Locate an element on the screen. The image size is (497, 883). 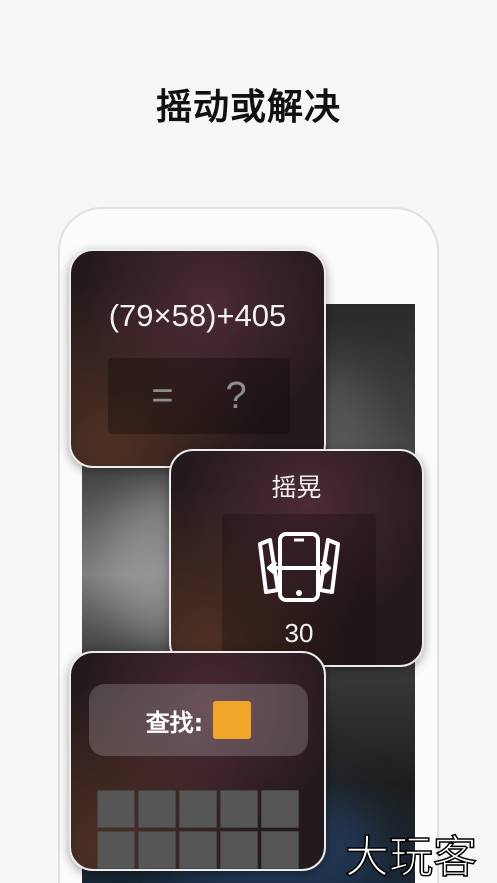
math-challenge-card: (79×58)+405 = ? is located at coordinates (197, 358).